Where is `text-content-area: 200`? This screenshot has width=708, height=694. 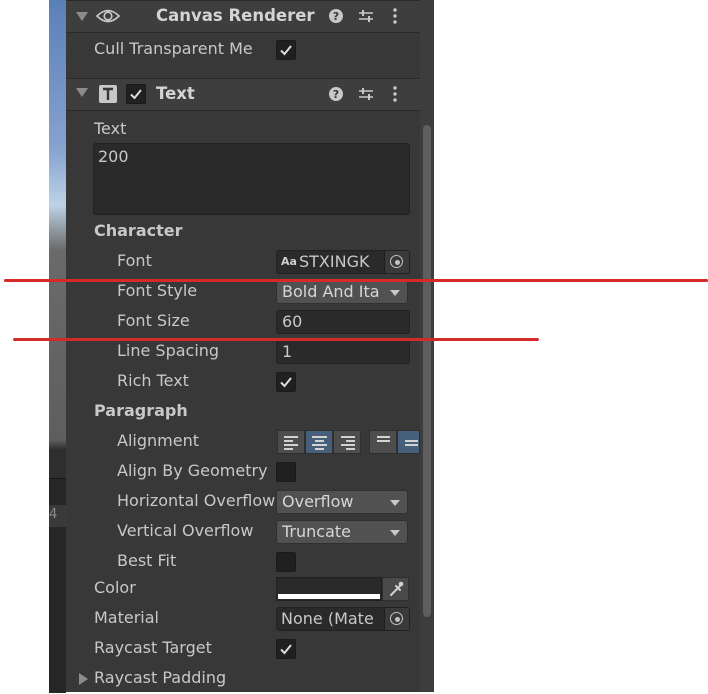
text-content-area: 200 is located at coordinates (251, 179).